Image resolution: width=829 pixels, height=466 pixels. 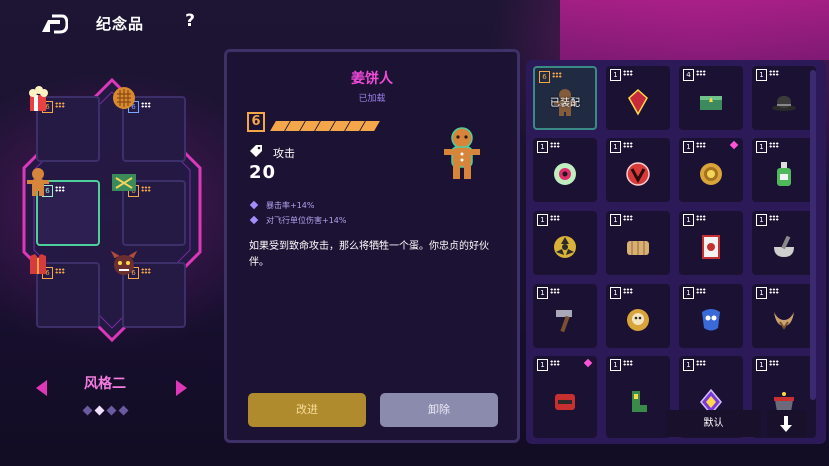 I want to click on tier-badge: 6, so click(x=544, y=77).